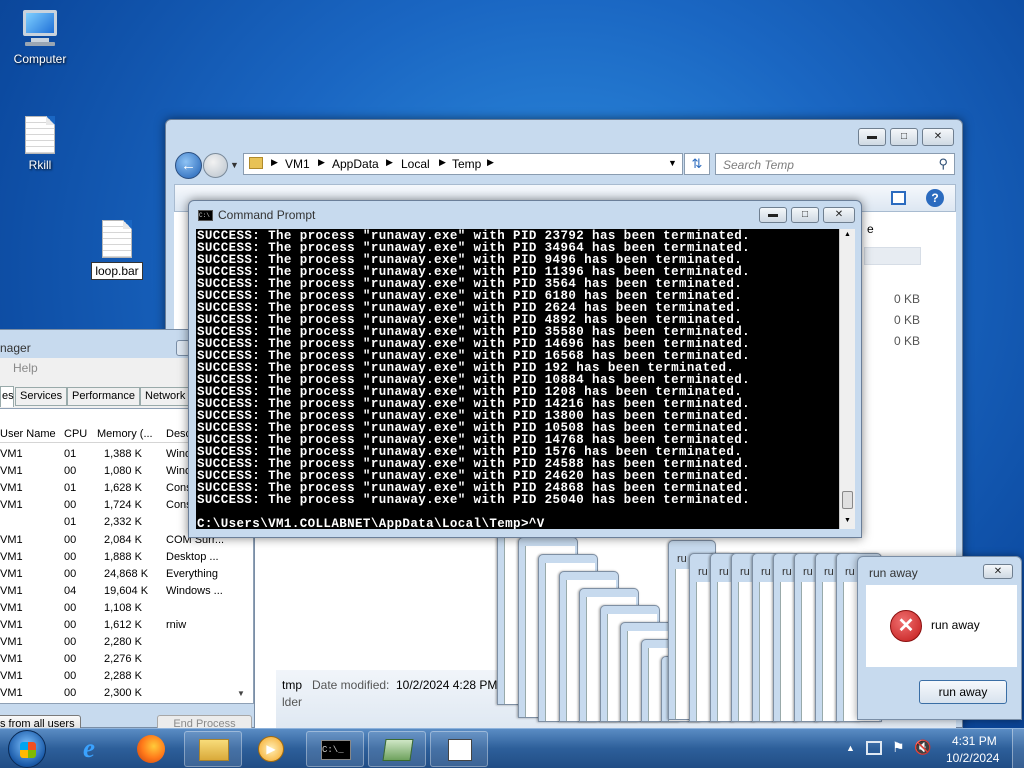  I want to click on volume-muted-icon: 🔇, so click(922, 747).